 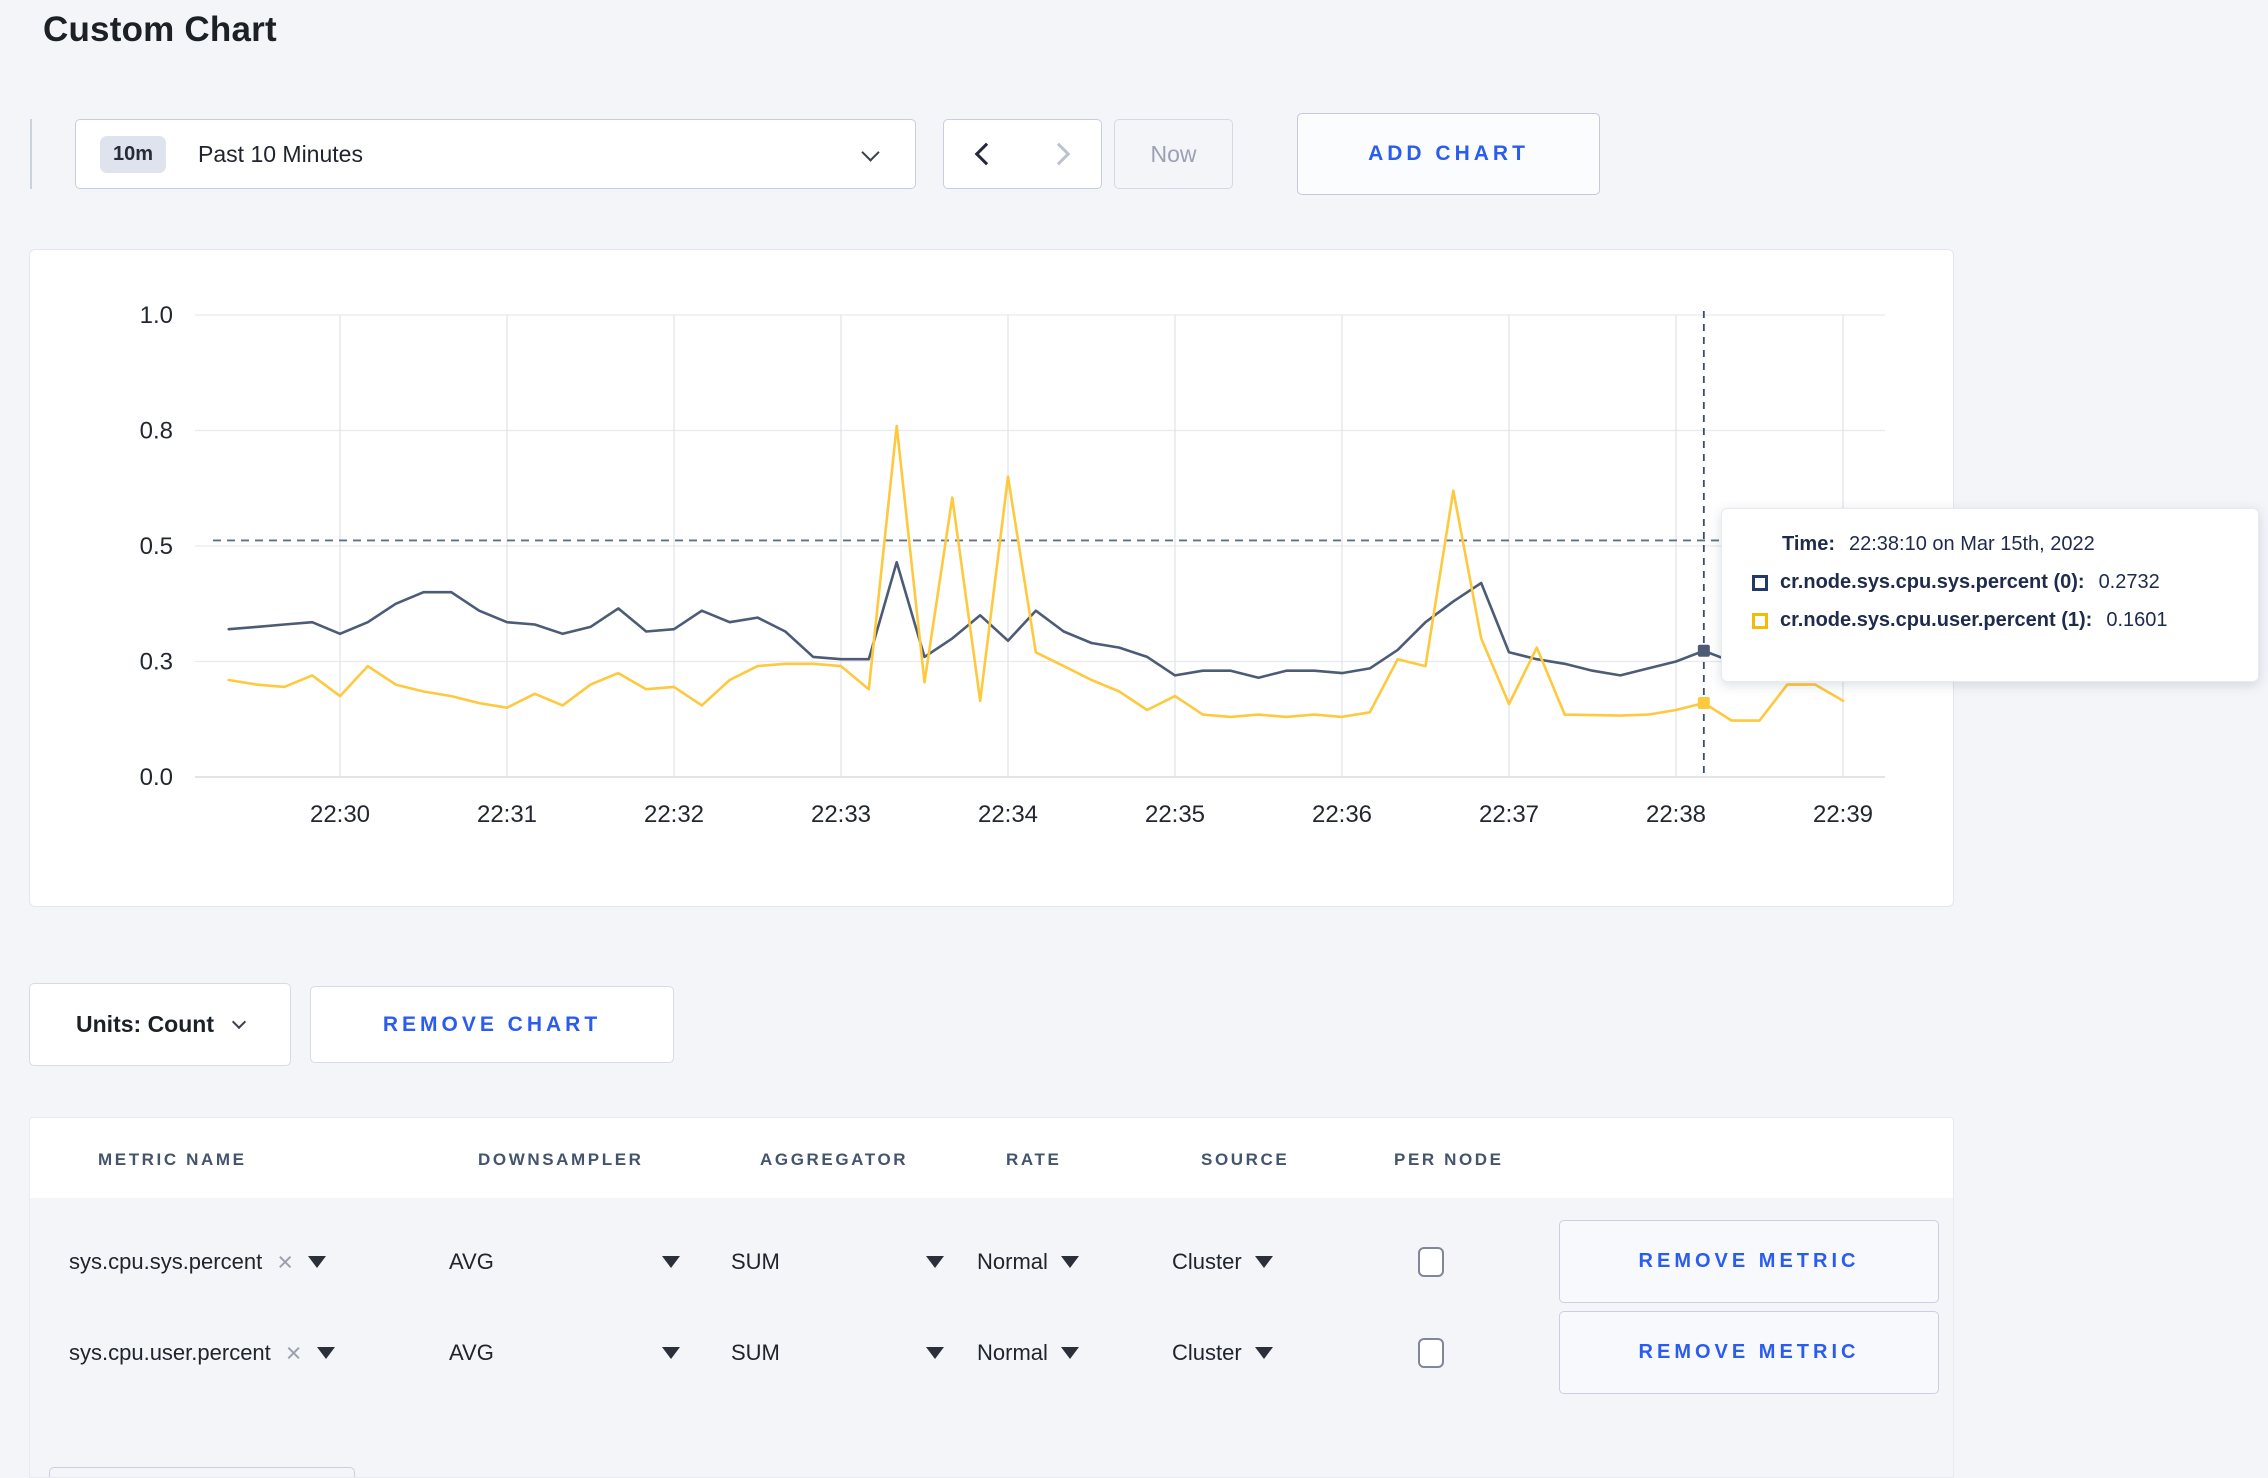 I want to click on add-metric-button: ADD METRIC, so click(x=202, y=1472).